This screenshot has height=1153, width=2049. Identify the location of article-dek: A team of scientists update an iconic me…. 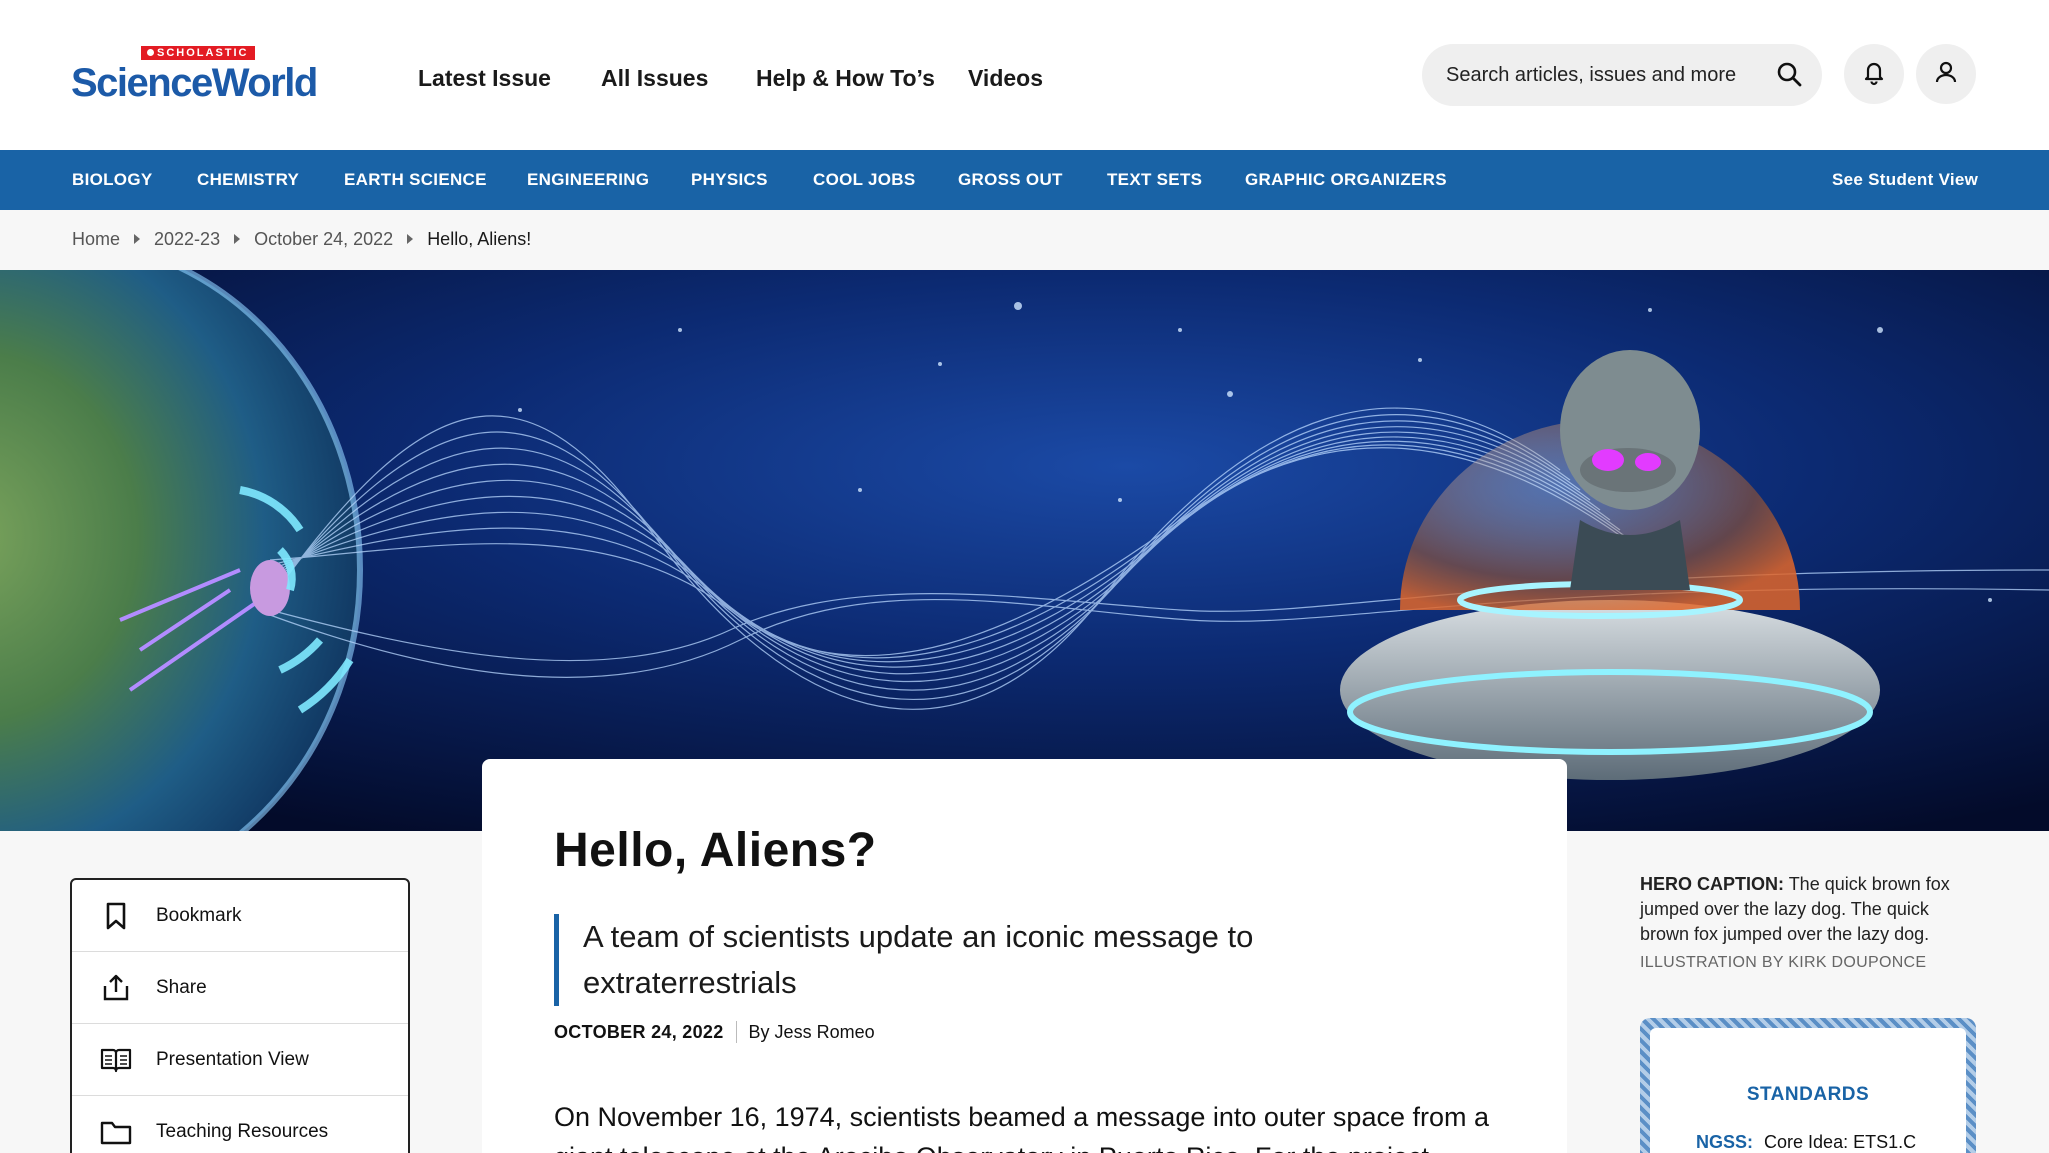
(924, 960).